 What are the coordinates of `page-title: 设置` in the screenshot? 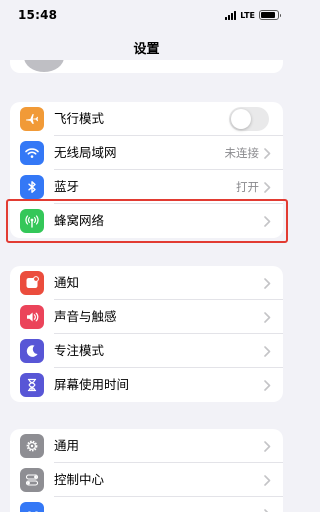 It's located at (146, 49).